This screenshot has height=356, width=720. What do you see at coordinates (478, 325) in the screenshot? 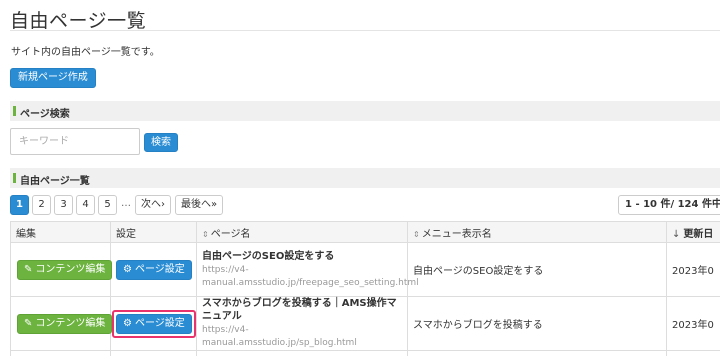
I see `menu-name: スマホからブログを投稿する` at bounding box center [478, 325].